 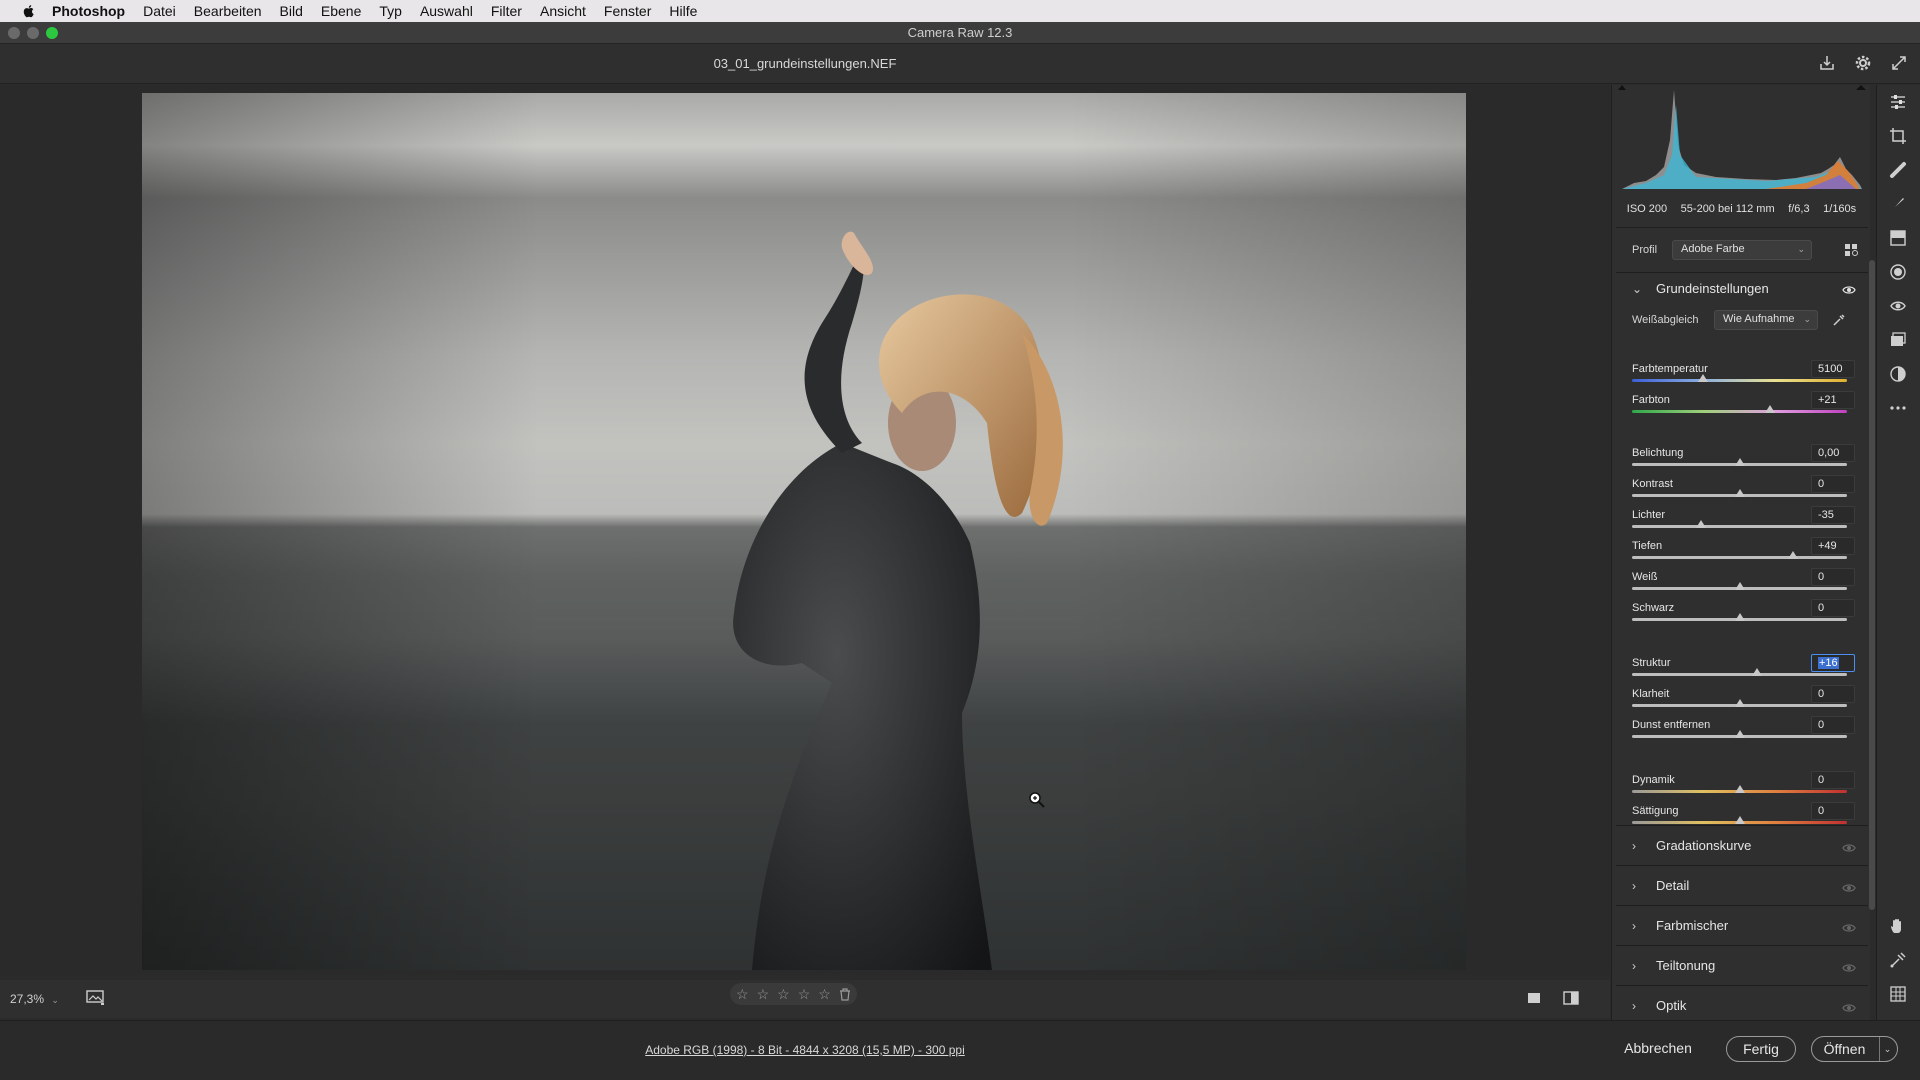 What do you see at coordinates (1744, 669) in the screenshot?
I see `slider-struktur: Struktur +16` at bounding box center [1744, 669].